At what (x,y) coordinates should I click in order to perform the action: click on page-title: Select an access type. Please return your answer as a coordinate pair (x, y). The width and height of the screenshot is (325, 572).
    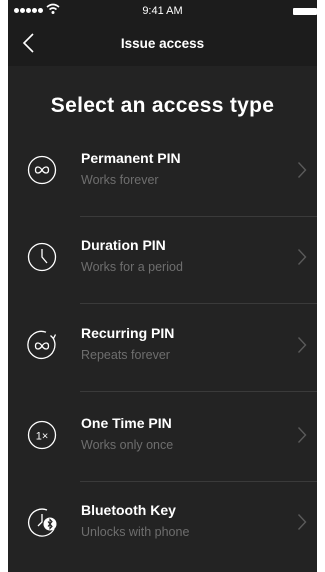
    Looking at the image, I should click on (162, 105).